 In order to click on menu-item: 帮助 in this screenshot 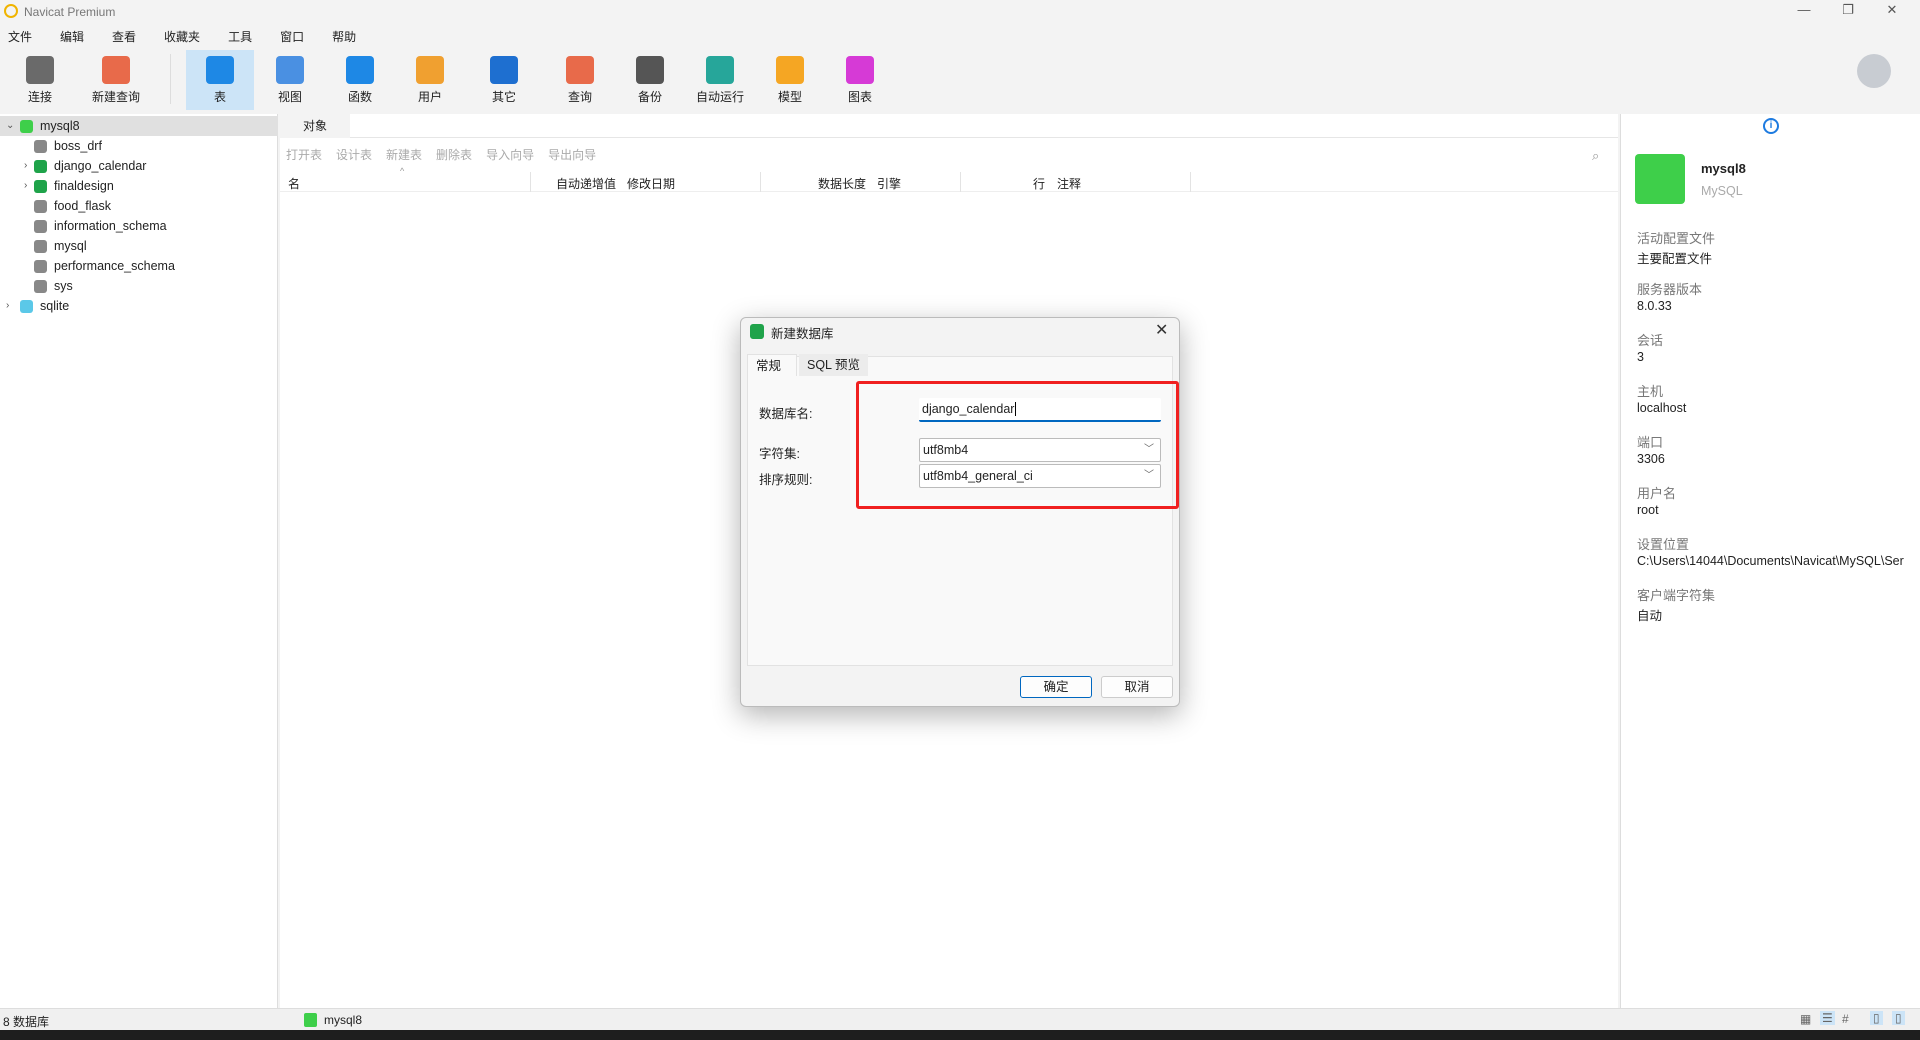, I will do `click(344, 37)`.